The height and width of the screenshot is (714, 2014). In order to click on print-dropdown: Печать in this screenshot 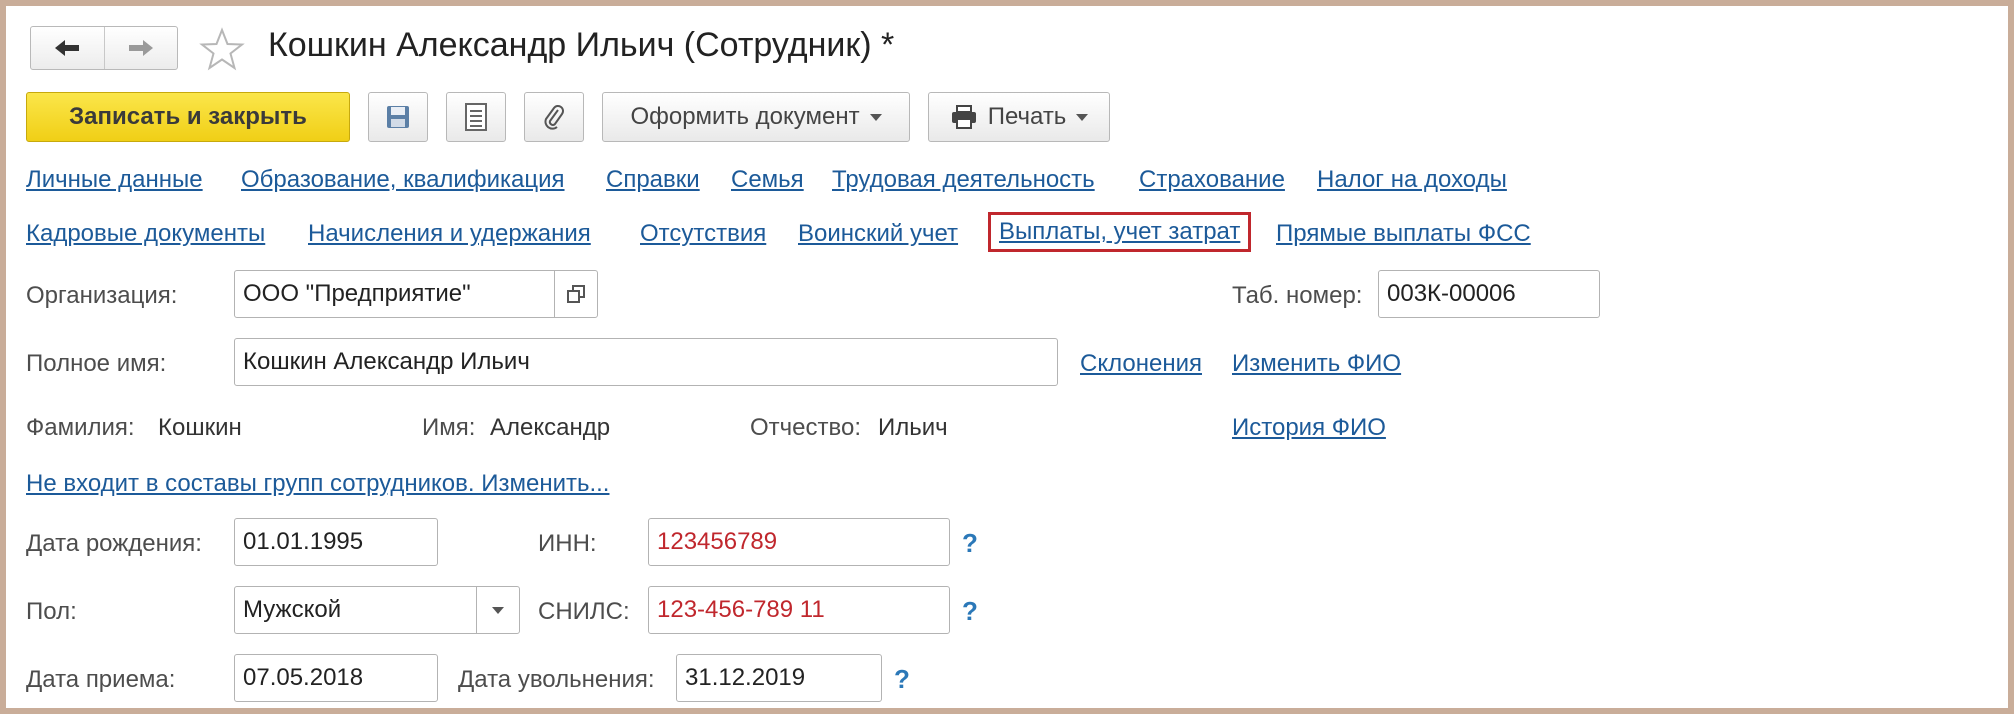, I will do `click(1019, 117)`.